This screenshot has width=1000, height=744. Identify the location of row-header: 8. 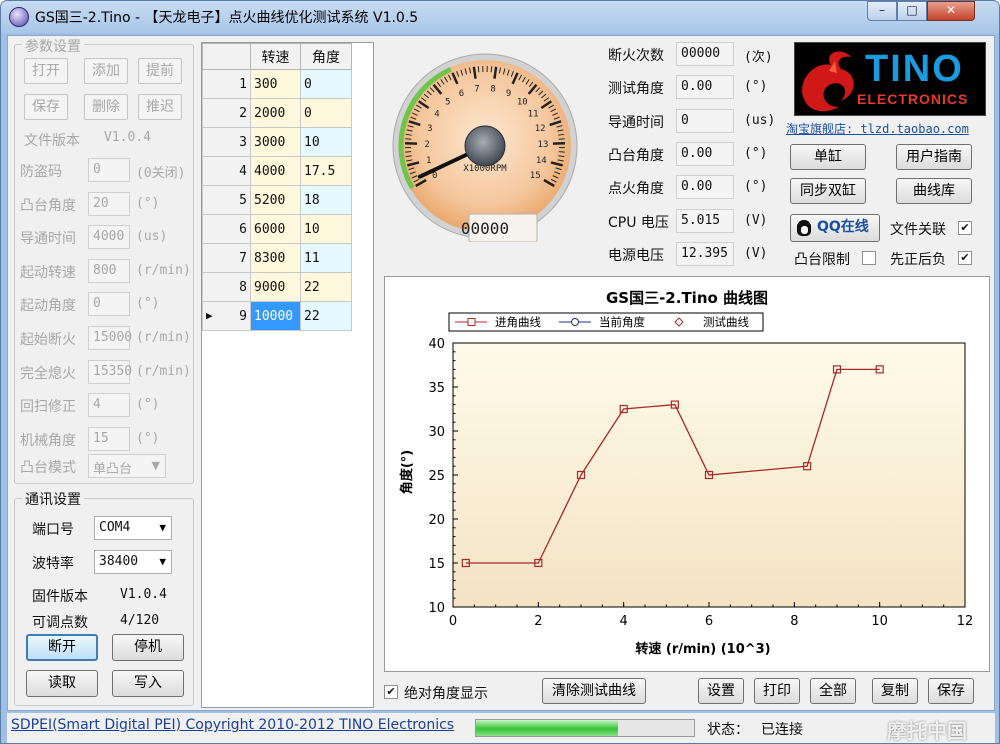
(226, 287).